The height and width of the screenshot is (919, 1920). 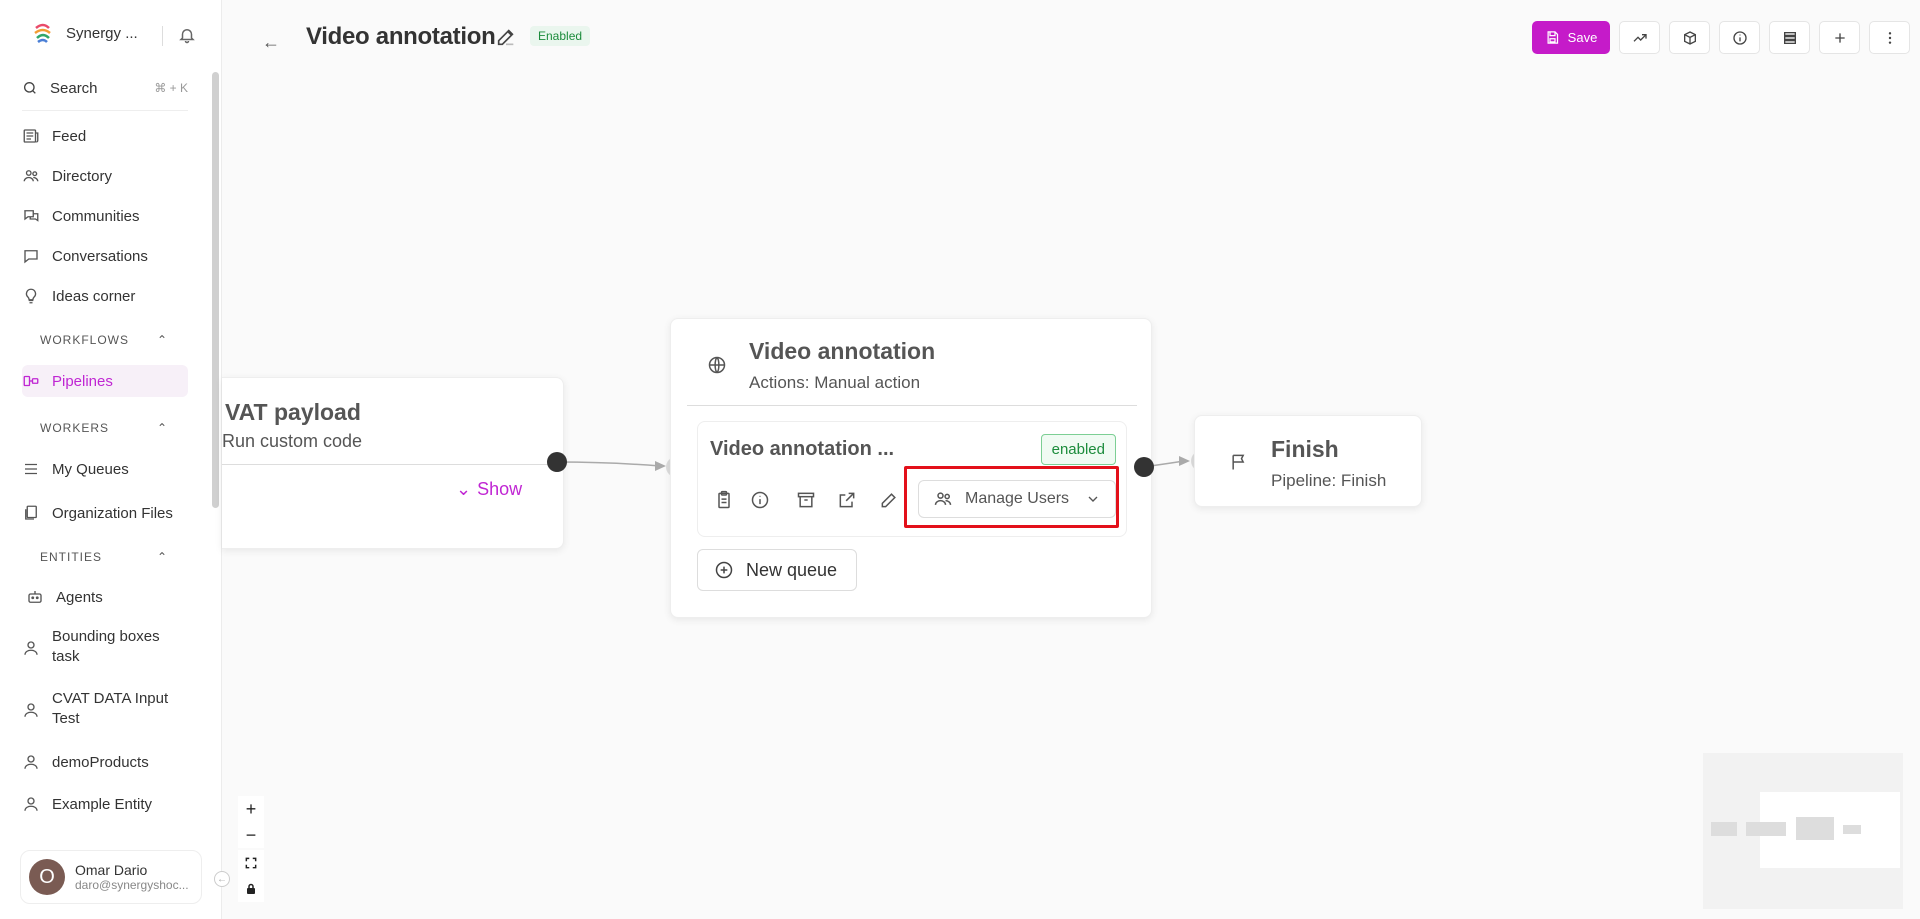 What do you see at coordinates (1689, 37) in the screenshot?
I see `package-button` at bounding box center [1689, 37].